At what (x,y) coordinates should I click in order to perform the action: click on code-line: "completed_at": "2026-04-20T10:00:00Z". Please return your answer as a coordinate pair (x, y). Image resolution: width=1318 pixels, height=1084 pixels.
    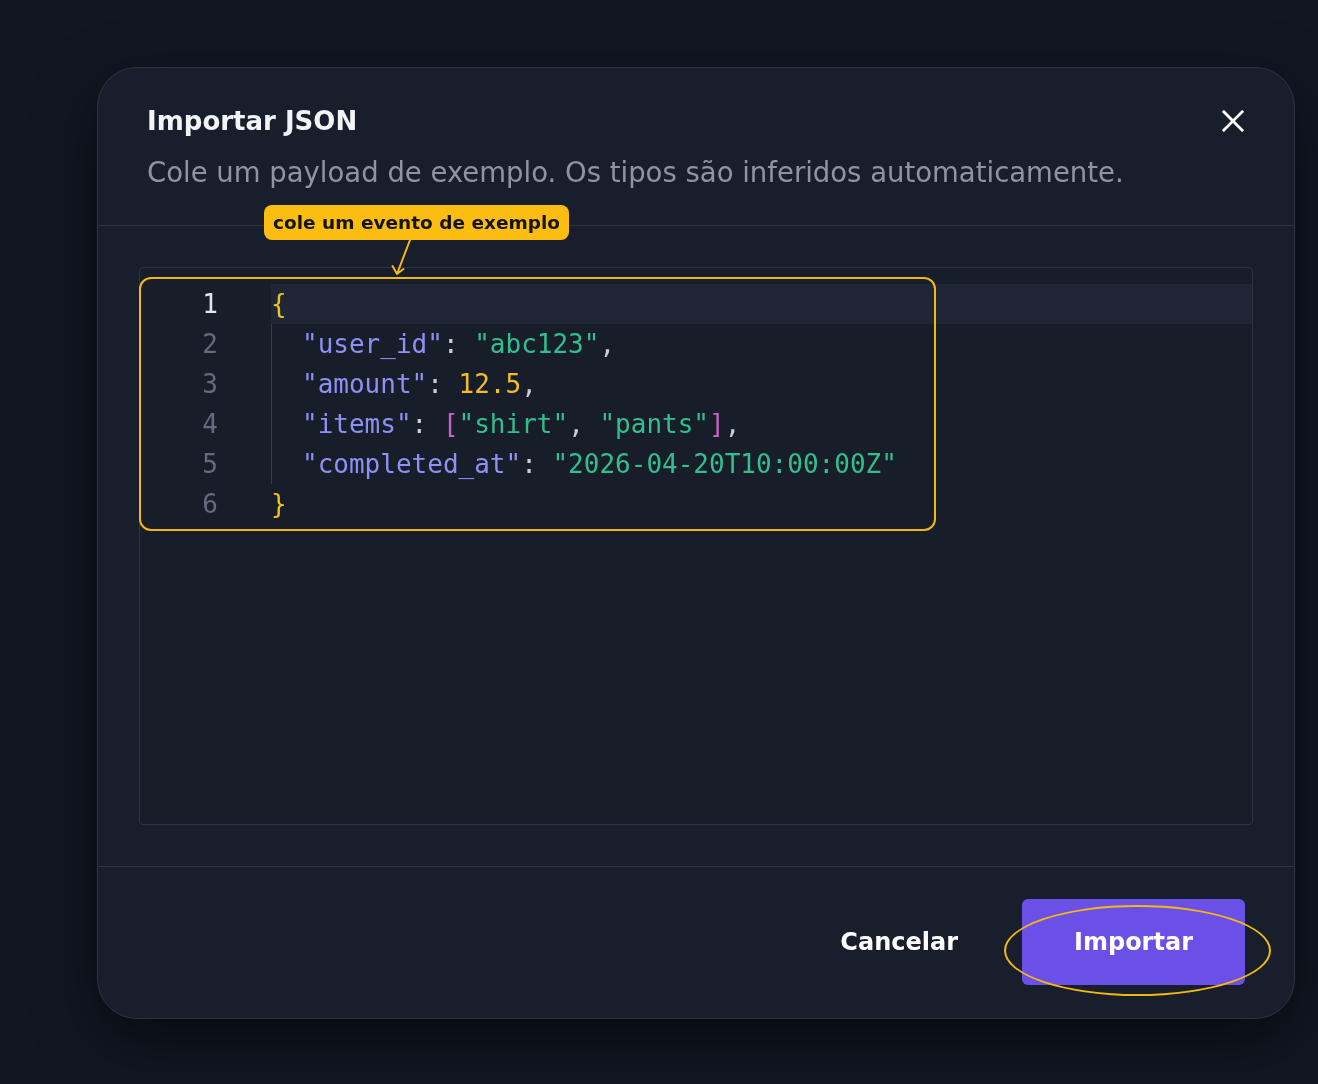
    Looking at the image, I should click on (600, 464).